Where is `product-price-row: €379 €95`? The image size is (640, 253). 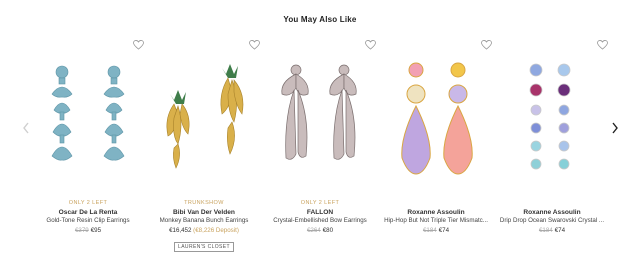
product-price-row: €379 €95 is located at coordinates (88, 231).